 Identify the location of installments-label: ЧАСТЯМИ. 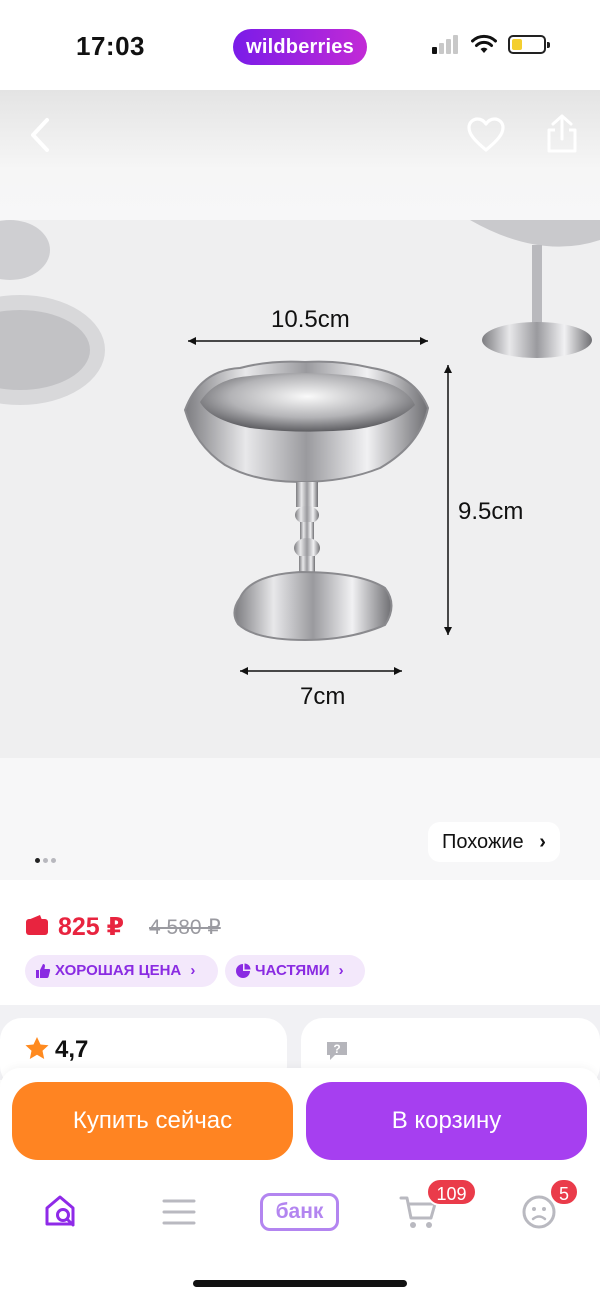
(292, 970).